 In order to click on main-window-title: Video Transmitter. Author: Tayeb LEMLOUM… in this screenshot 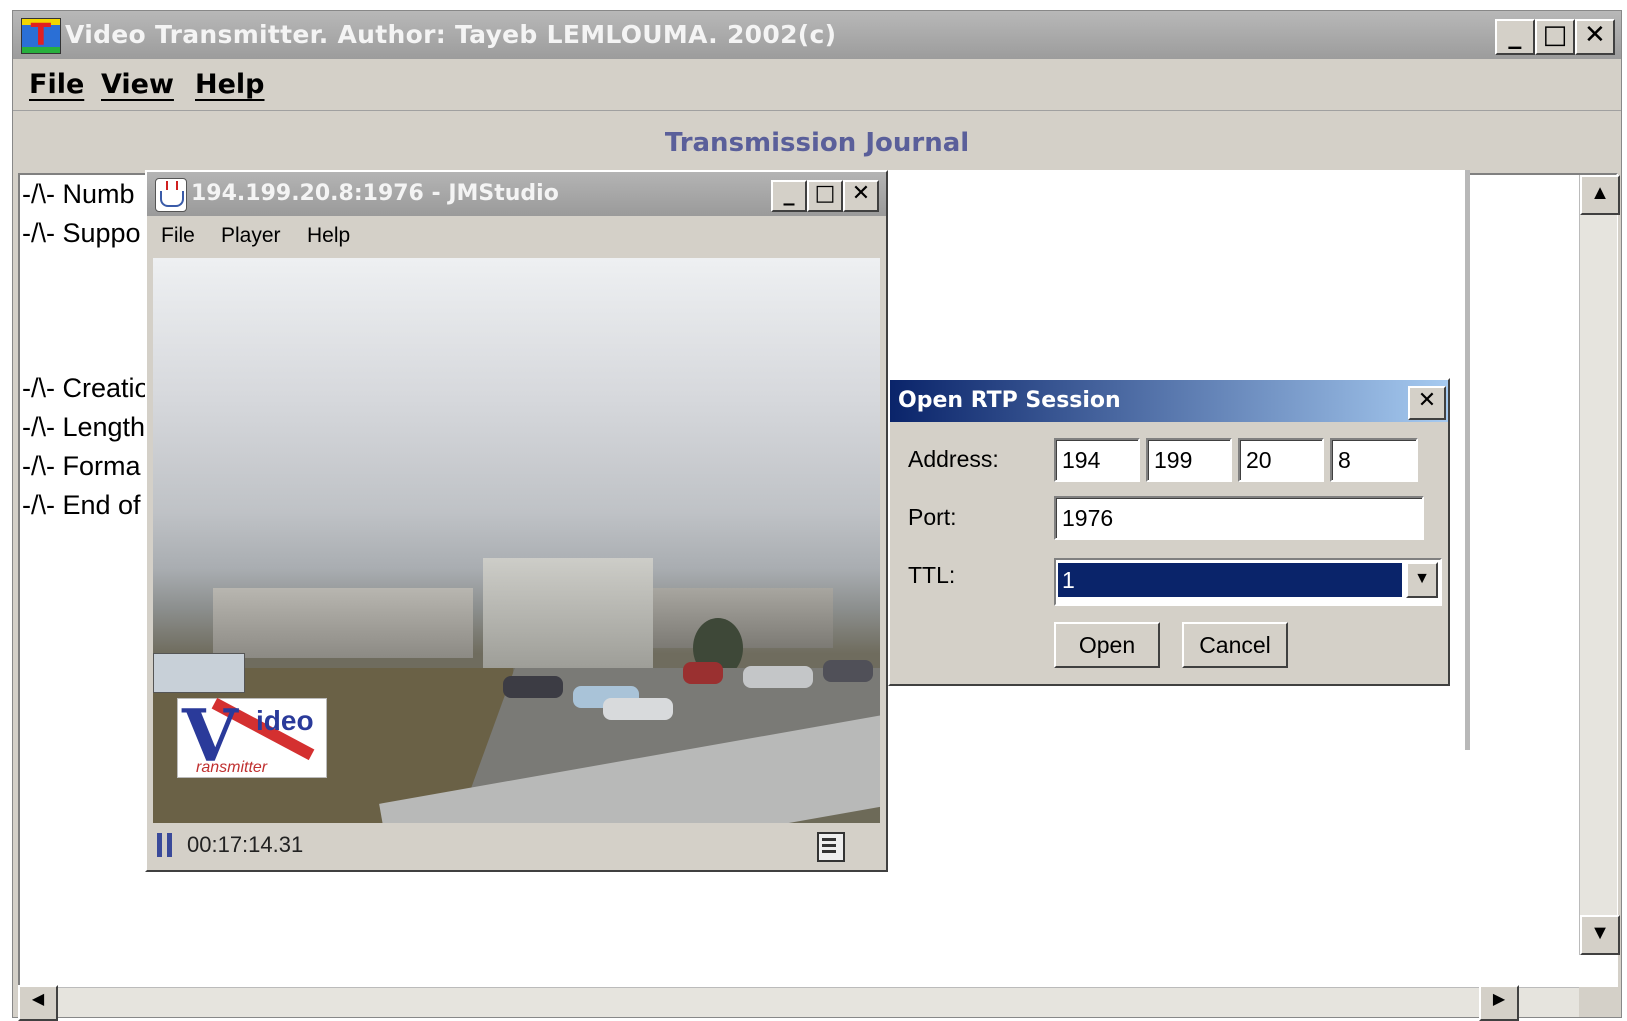, I will do `click(451, 34)`.